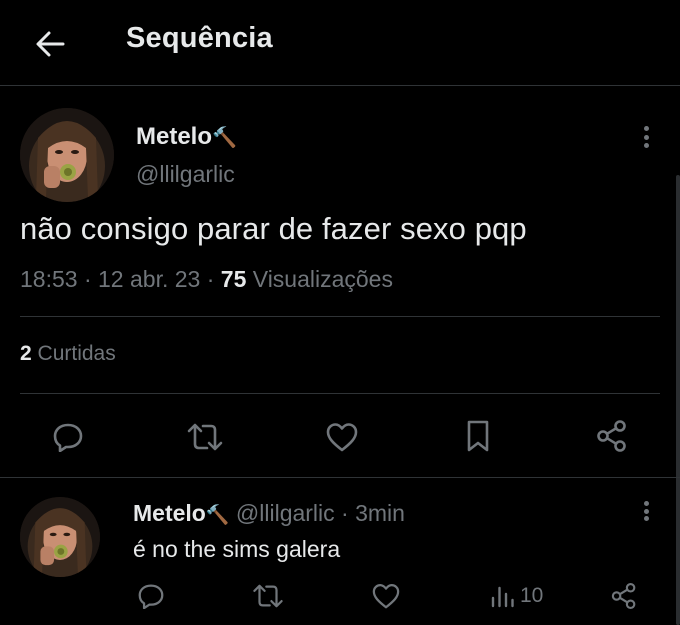 The width and height of the screenshot is (680, 625). I want to click on views-count: 75, so click(233, 279).